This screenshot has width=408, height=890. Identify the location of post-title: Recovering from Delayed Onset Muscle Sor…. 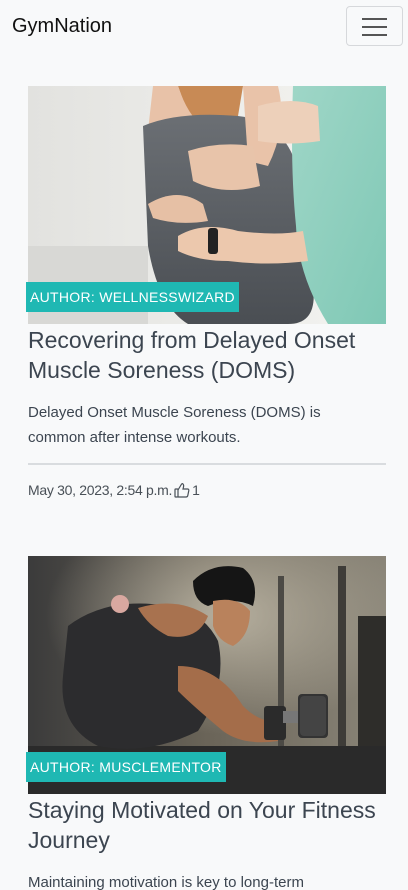
(207, 355).